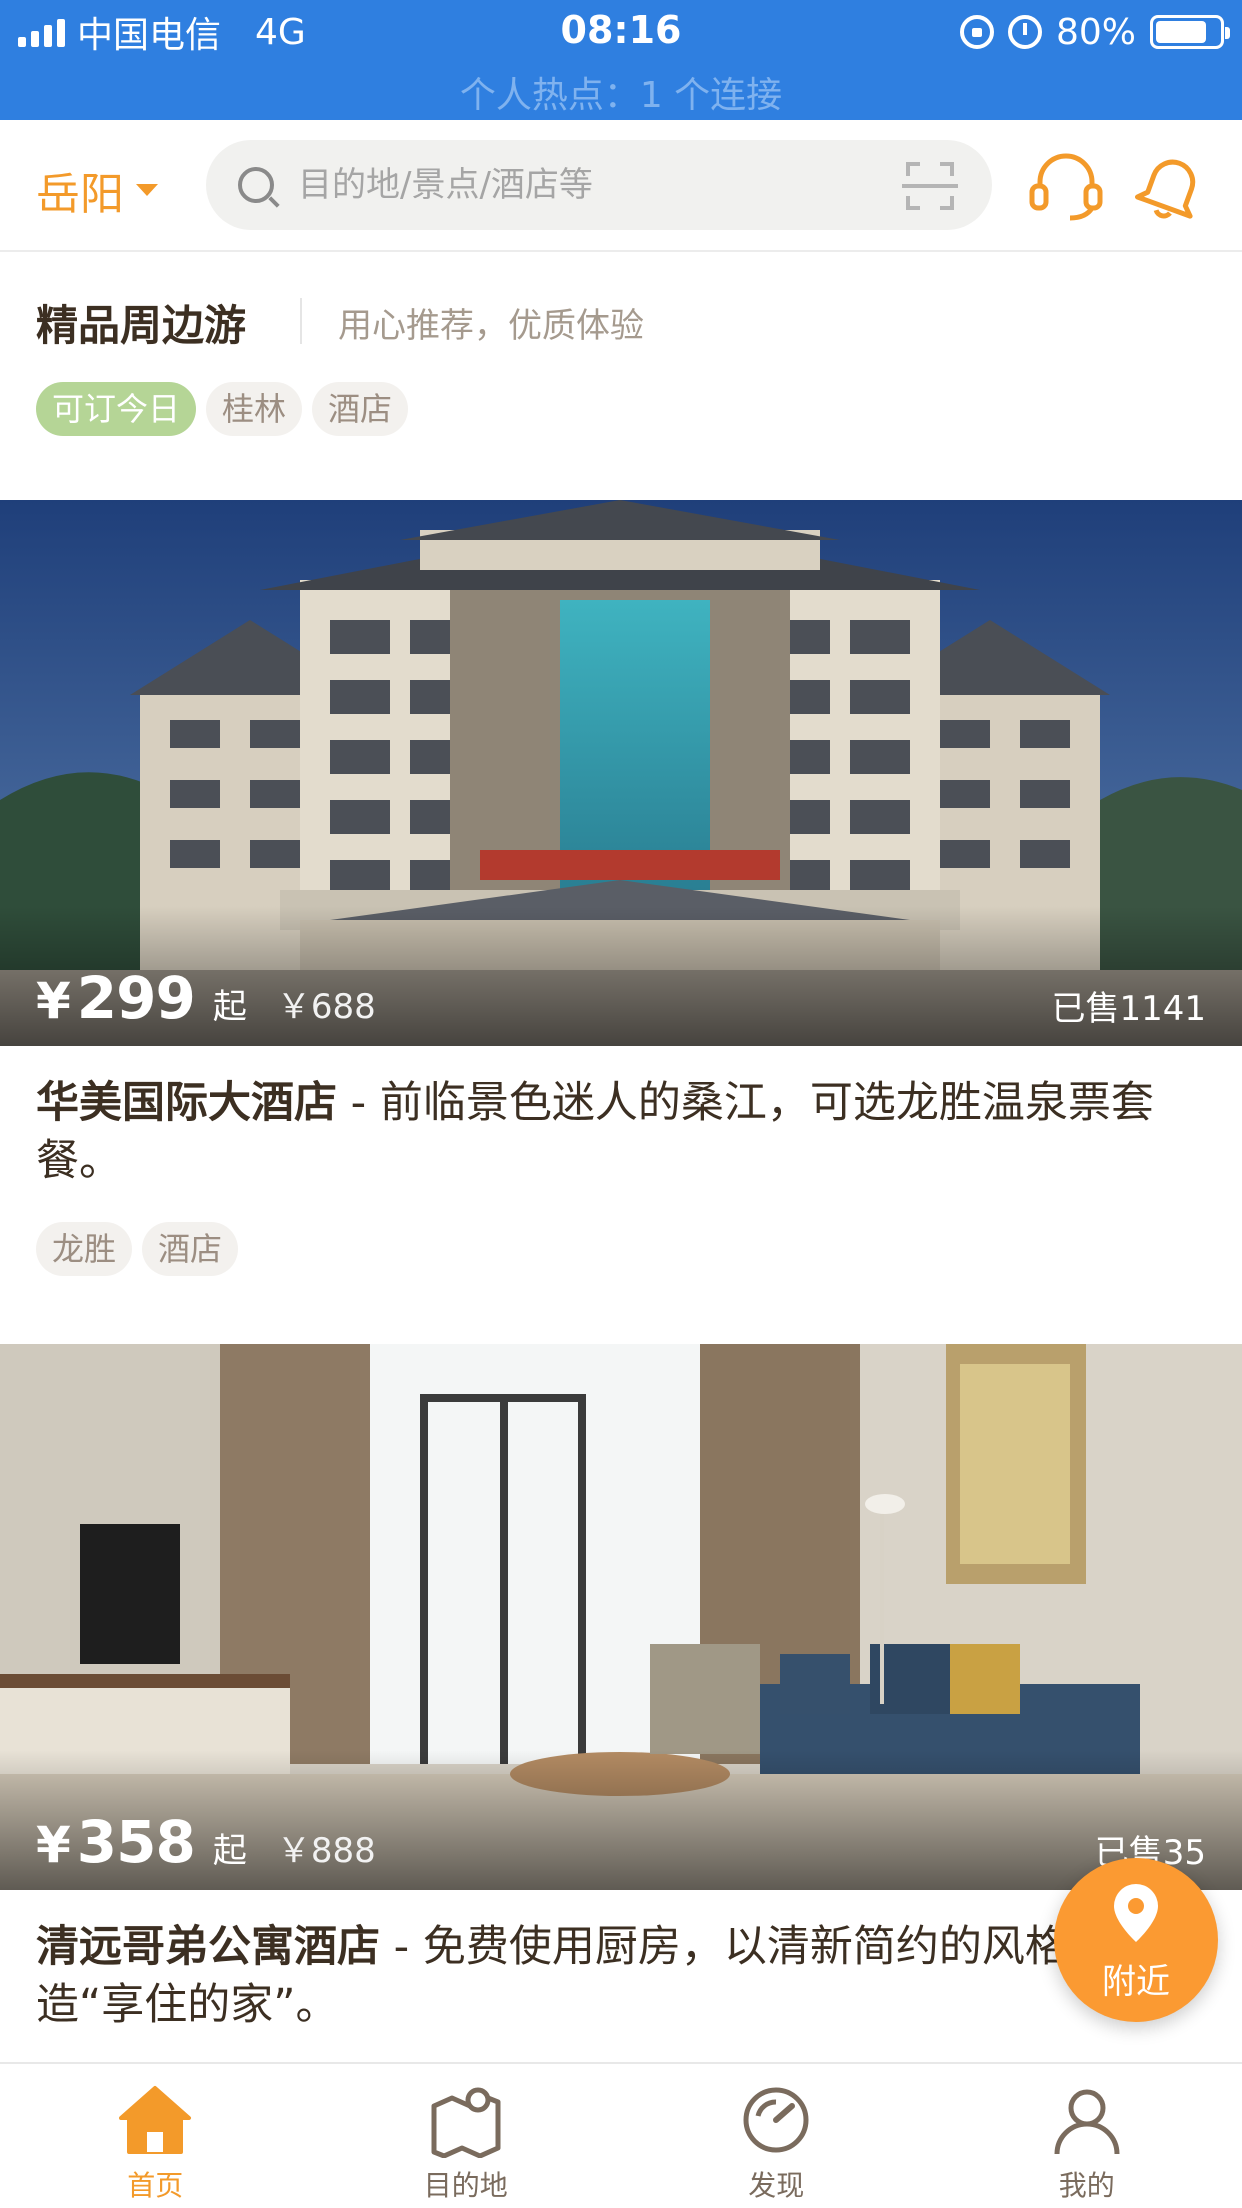 The image size is (1242, 2208). I want to click on tab-discover: 发现, so click(776, 2136).